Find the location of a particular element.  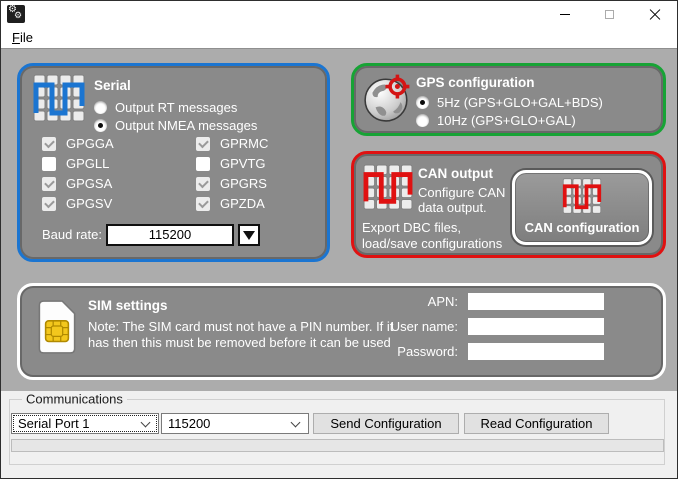

radio-output-nmea: Output NMEA messages is located at coordinates (175, 125).